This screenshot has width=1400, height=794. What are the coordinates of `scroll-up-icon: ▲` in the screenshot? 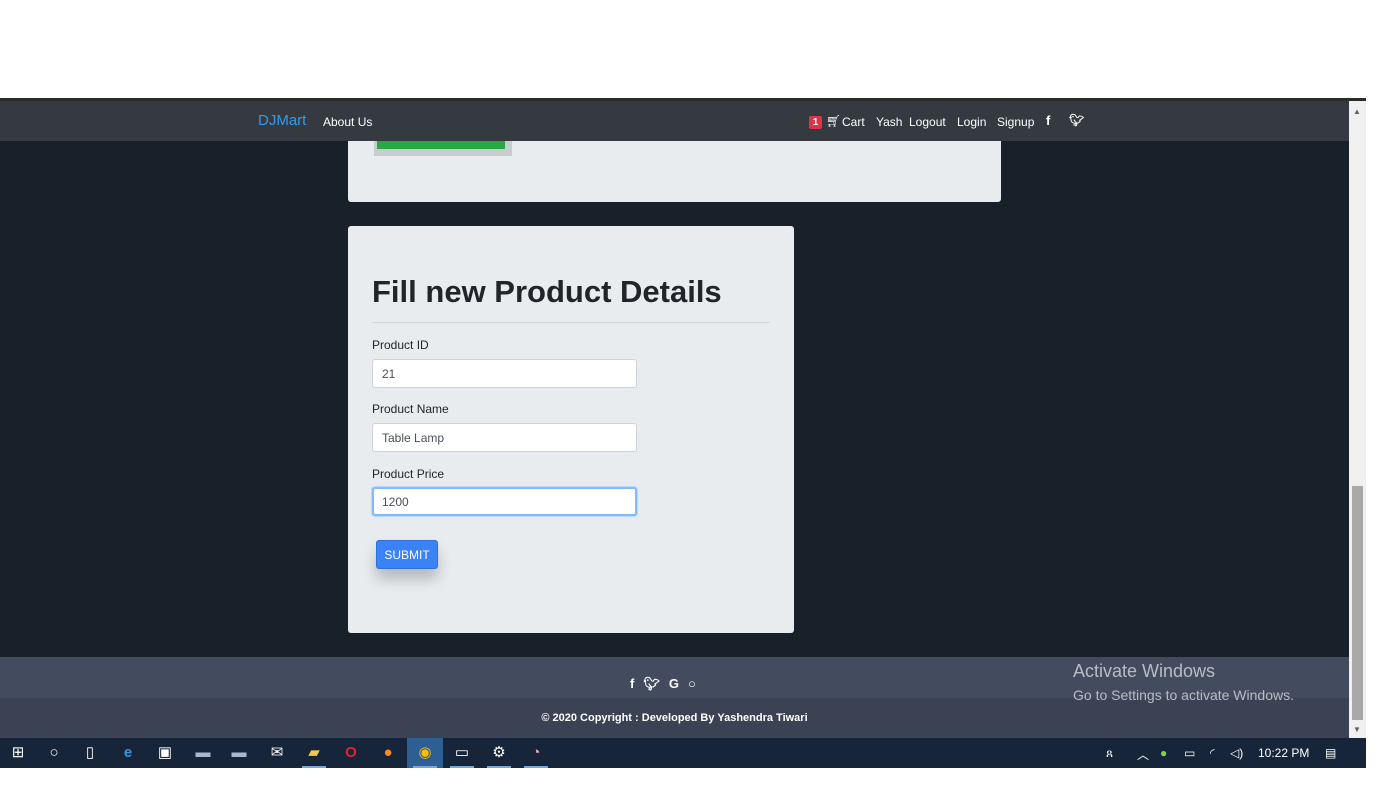 It's located at (1357, 111).